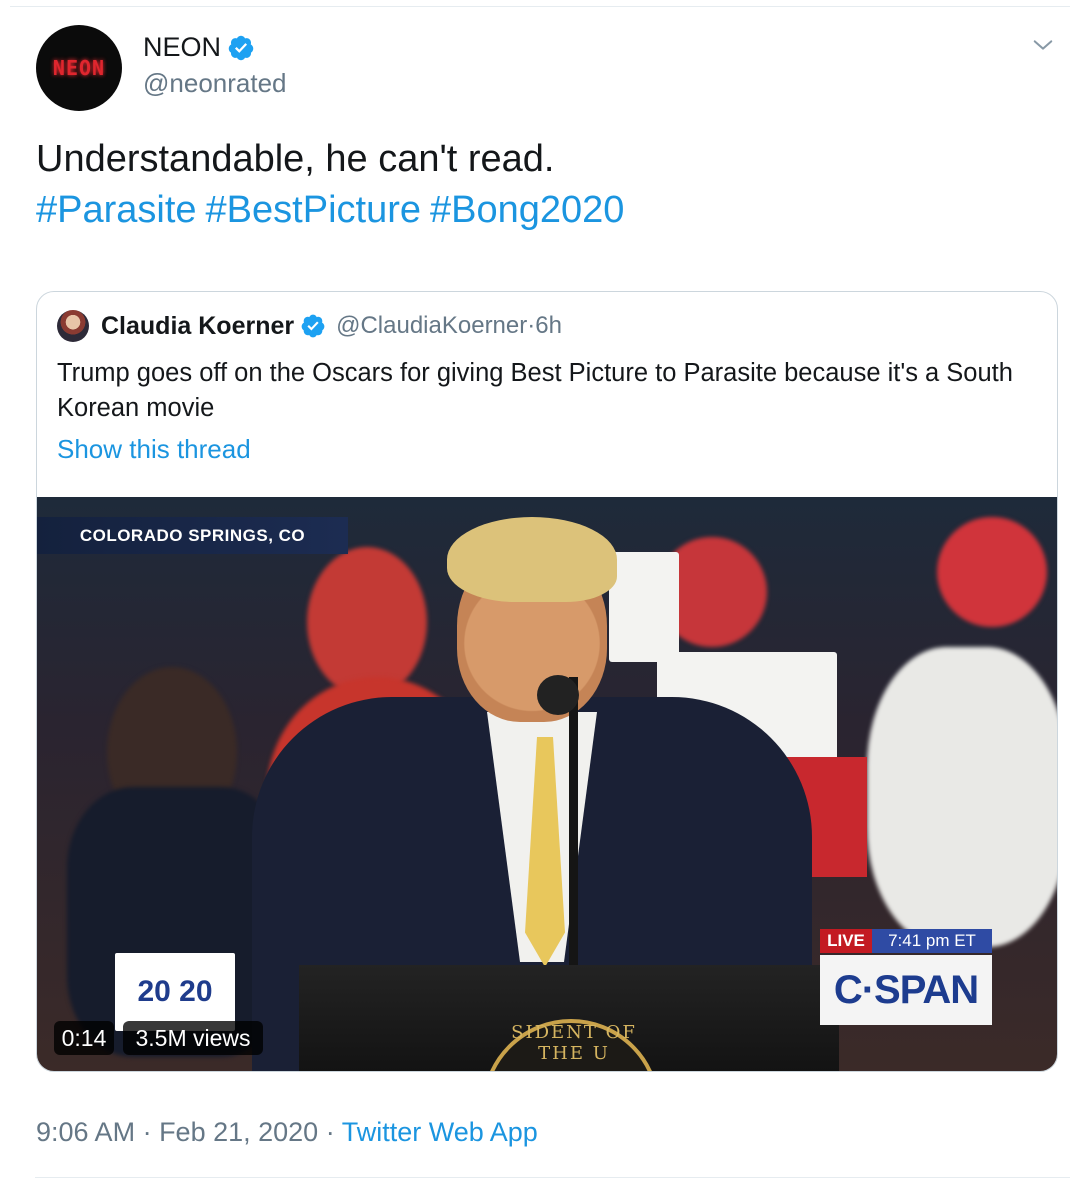  I want to click on campaign-logo-text: 20 20, so click(175, 991).